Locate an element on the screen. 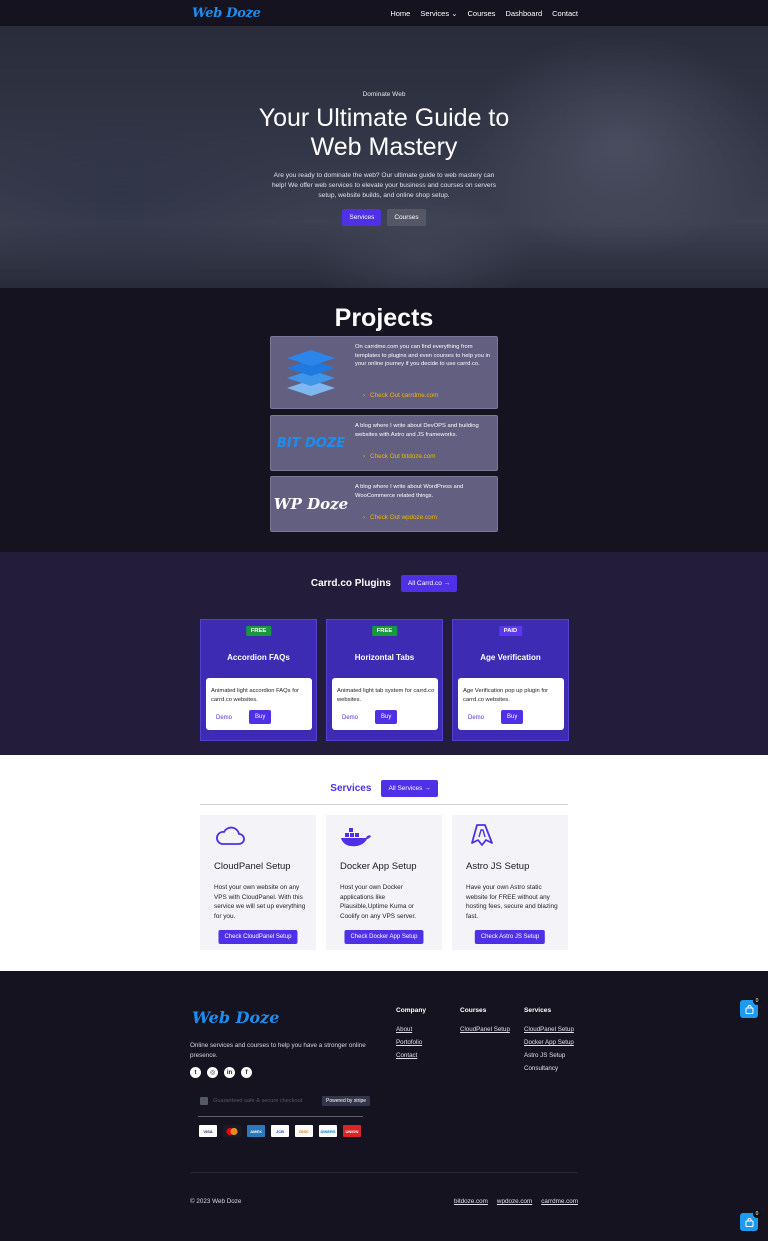 Image resolution: width=768 pixels, height=1241 pixels. project-link-bitdoze: › Check Out bitdoze.com is located at coordinates (399, 456).